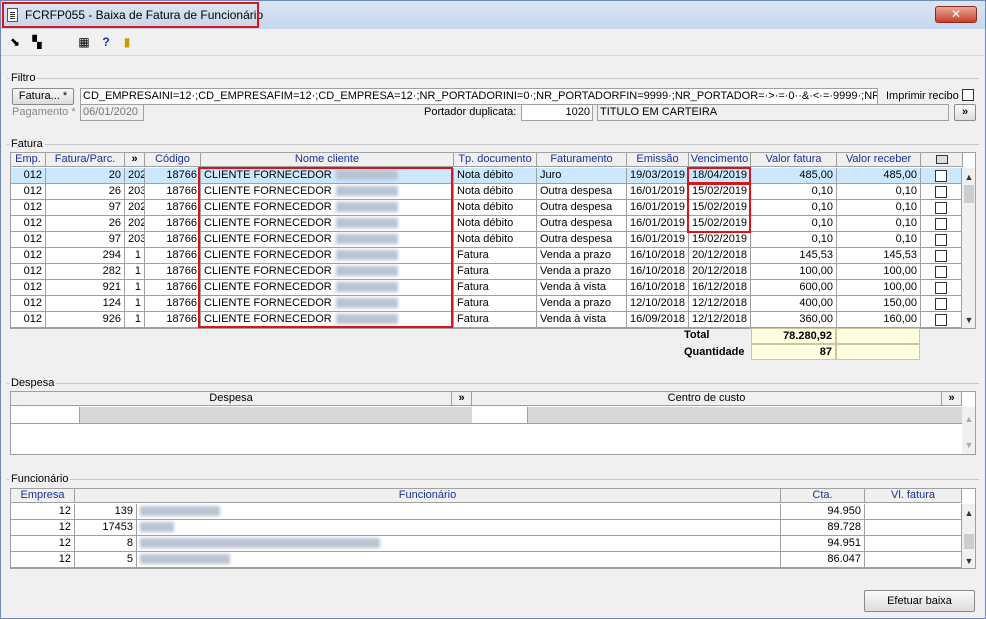 This screenshot has width=986, height=619. What do you see at coordinates (658, 176) in the screenshot?
I see `cell-emissao: 19/03/2019` at bounding box center [658, 176].